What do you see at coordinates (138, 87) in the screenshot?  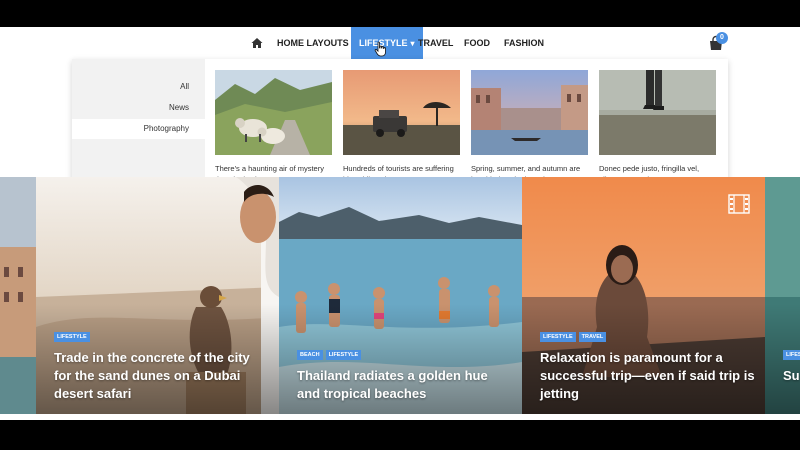 I see `mega-category-all: All` at bounding box center [138, 87].